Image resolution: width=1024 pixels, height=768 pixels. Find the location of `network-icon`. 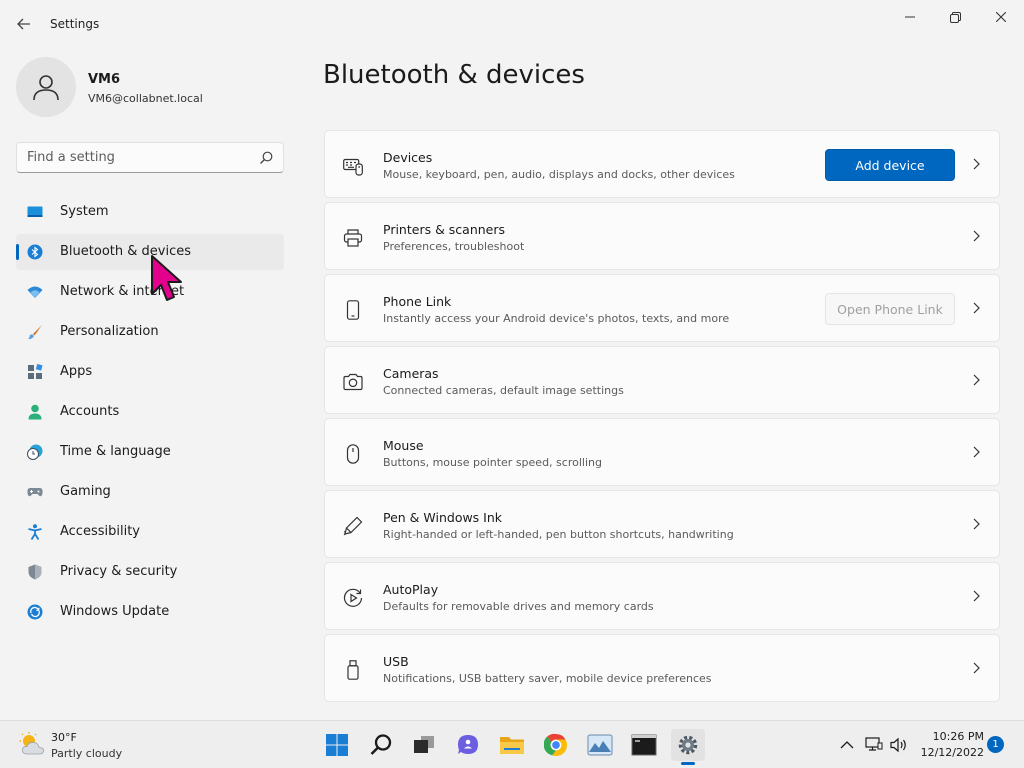

network-icon is located at coordinates (874, 744).